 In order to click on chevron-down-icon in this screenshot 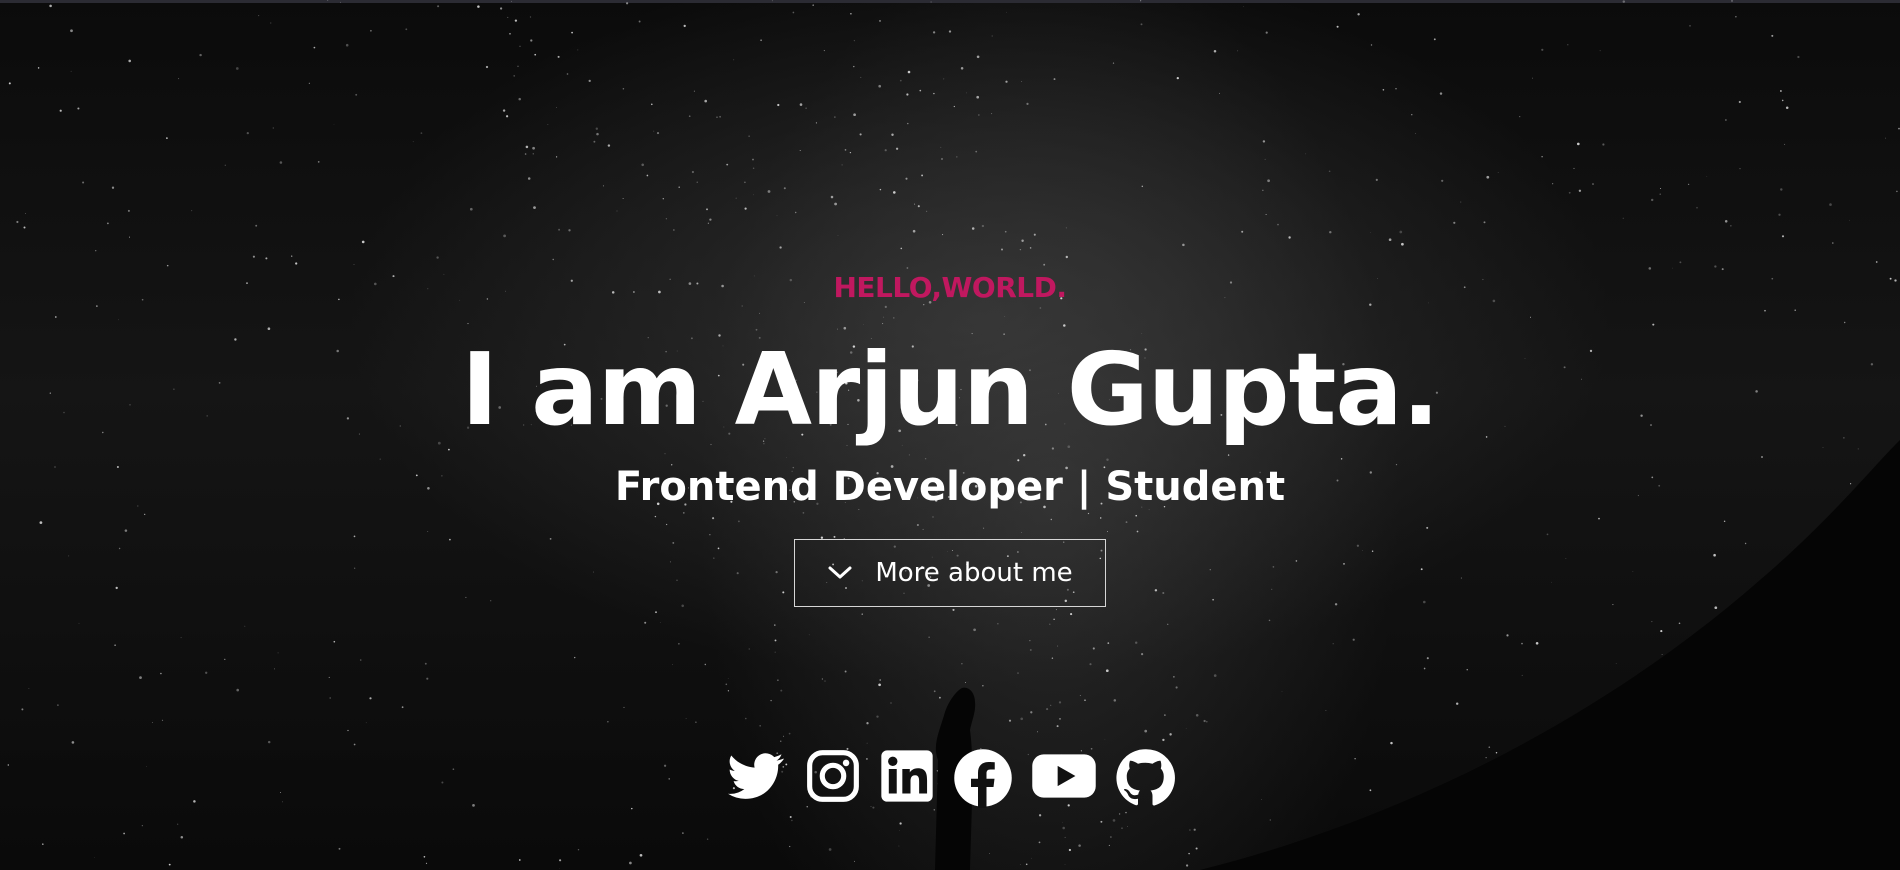, I will do `click(840, 572)`.